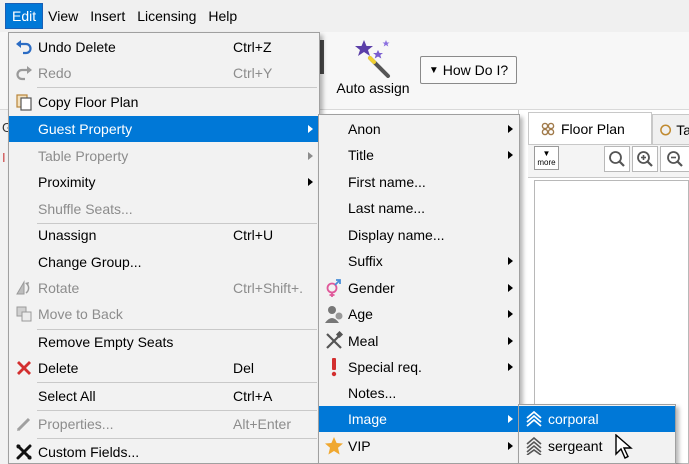  Describe the element at coordinates (164, 129) in the screenshot. I see `menu-item-guest-property: Guest Property` at that location.